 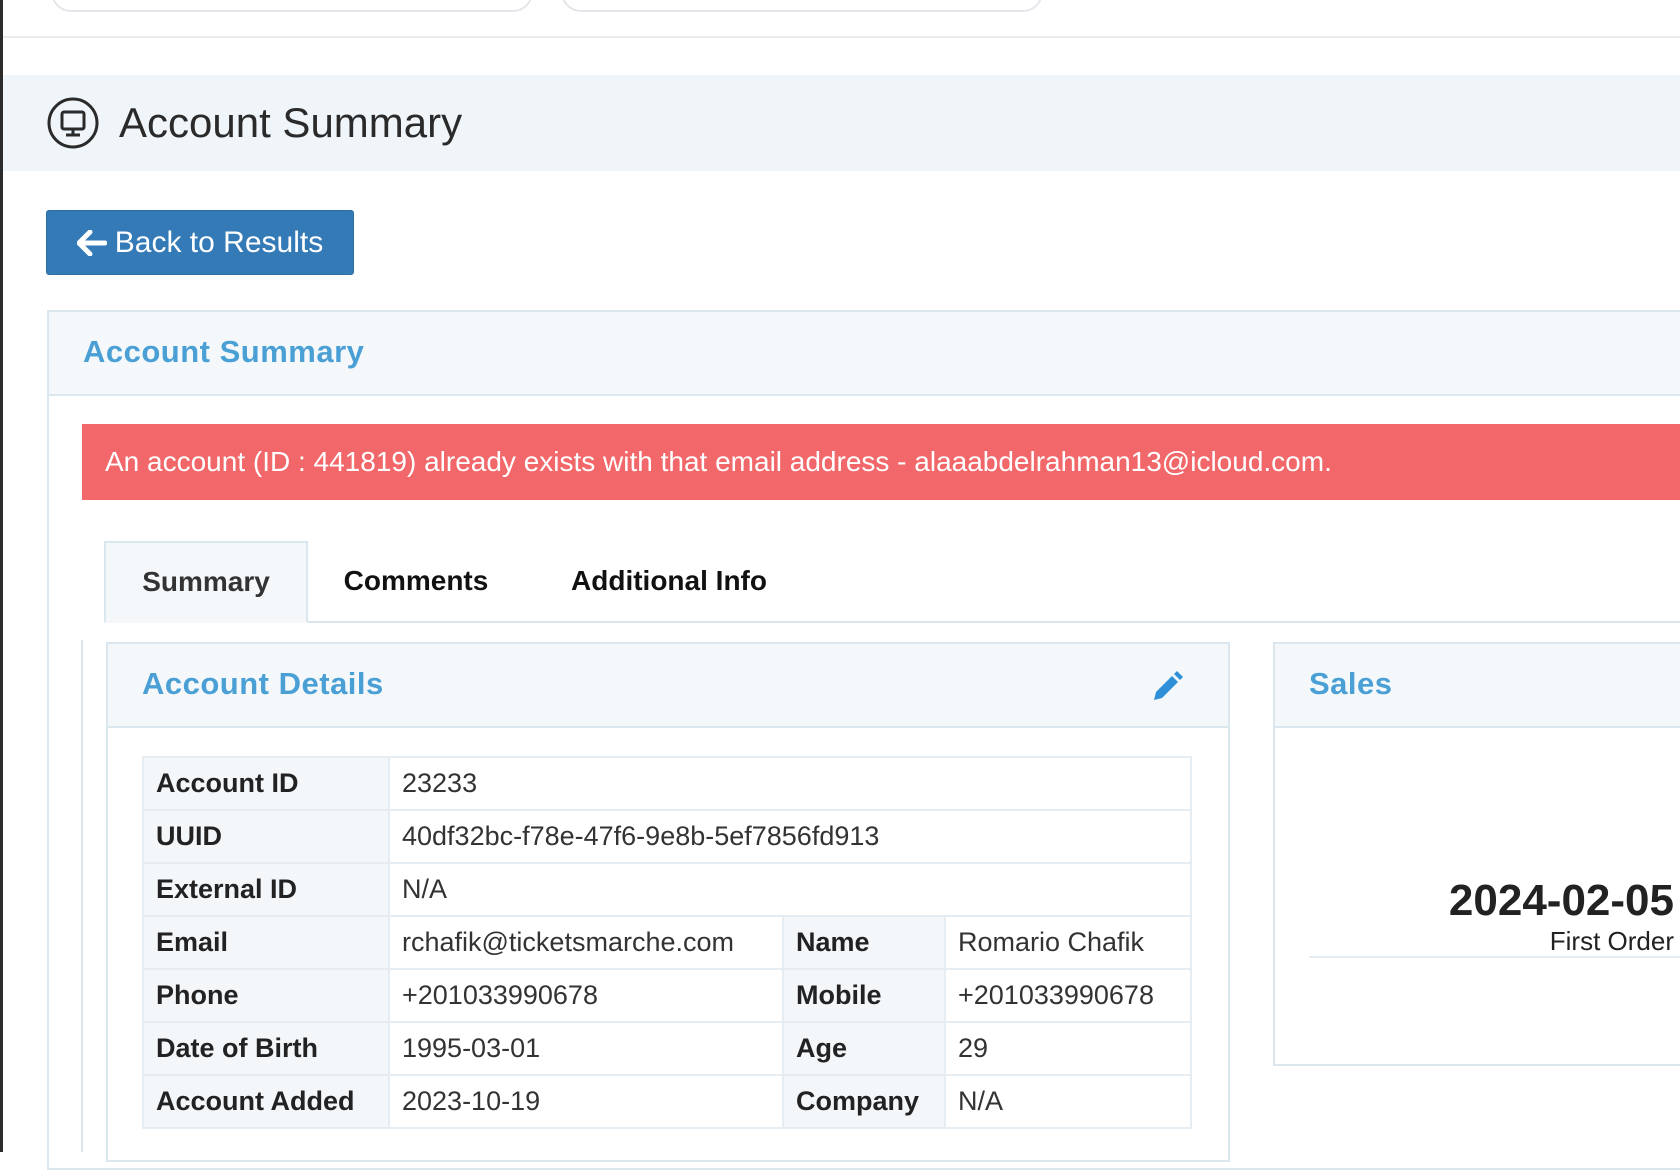 What do you see at coordinates (224, 351) in the screenshot?
I see `panel-title: Account Summary` at bounding box center [224, 351].